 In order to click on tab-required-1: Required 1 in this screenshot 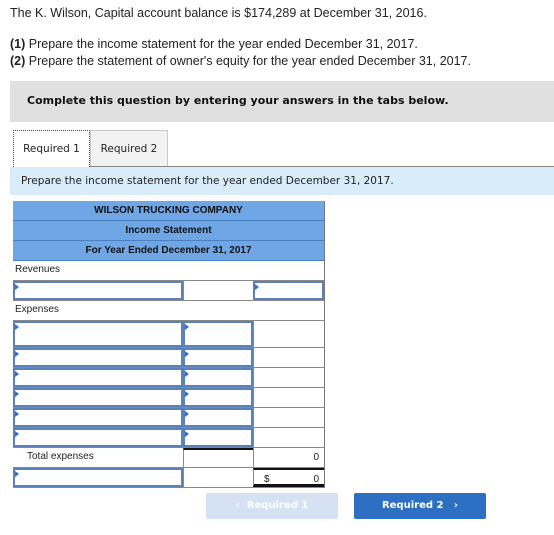, I will do `click(51, 148)`.